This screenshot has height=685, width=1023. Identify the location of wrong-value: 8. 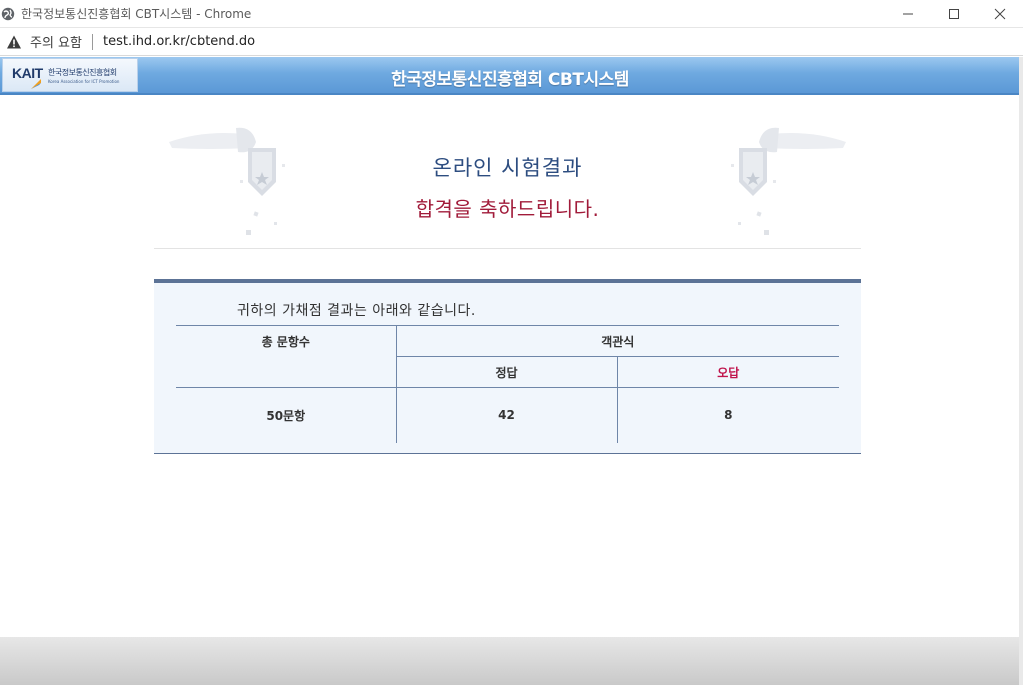
(728, 415).